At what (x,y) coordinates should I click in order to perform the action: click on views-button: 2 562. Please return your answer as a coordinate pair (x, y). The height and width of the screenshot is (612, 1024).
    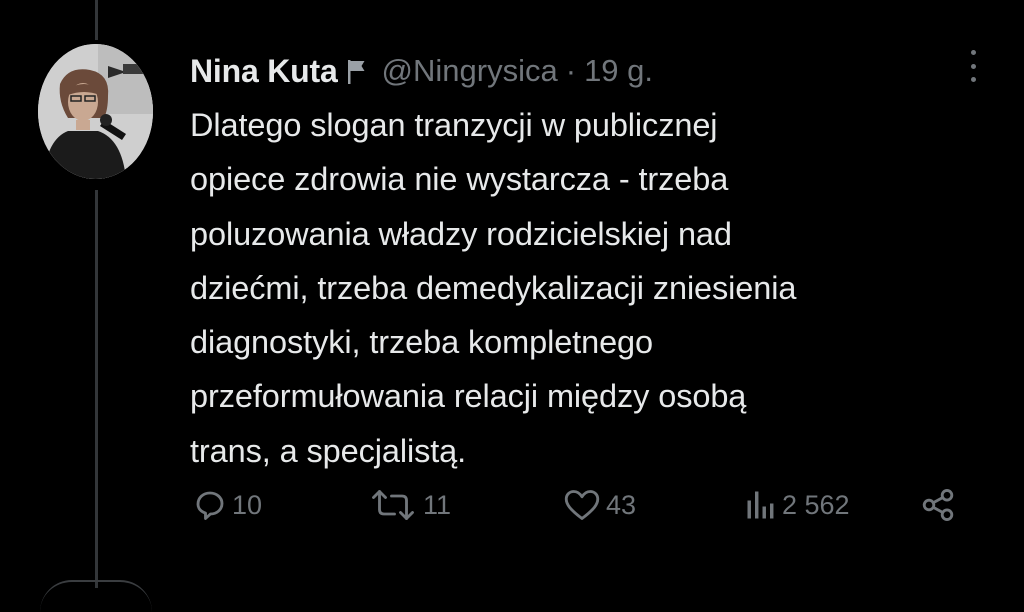
    Looking at the image, I should click on (797, 505).